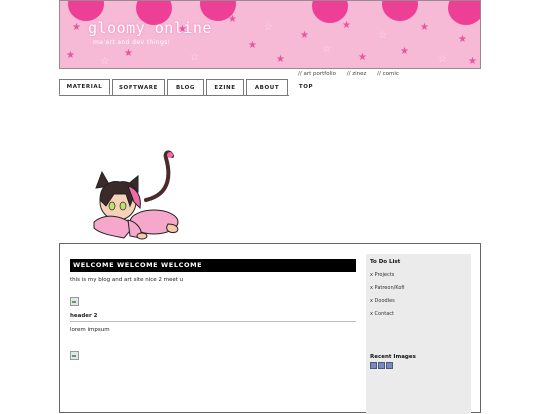 This screenshot has width=540, height=414. What do you see at coordinates (418, 297) in the screenshot?
I see `todo-item: x Doodles` at bounding box center [418, 297].